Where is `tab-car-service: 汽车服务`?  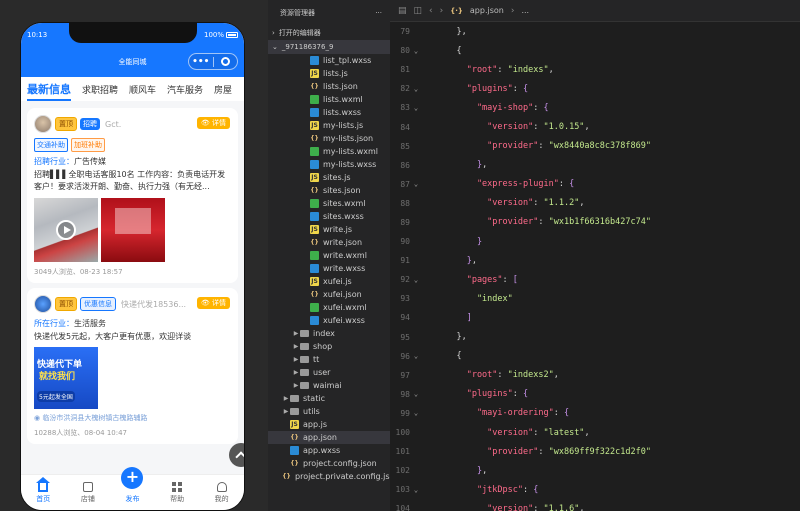
tab-car-service: 汽车服务 is located at coordinates (185, 89).